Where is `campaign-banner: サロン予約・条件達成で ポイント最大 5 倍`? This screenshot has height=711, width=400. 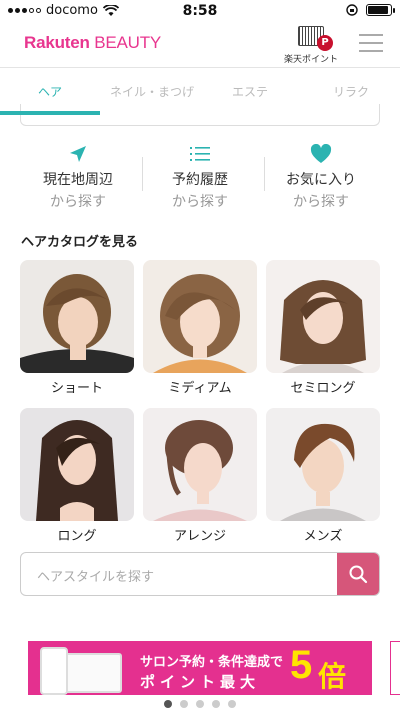
campaign-banner: サロン予約・条件達成で ポイント最大 5 倍 is located at coordinates (200, 668).